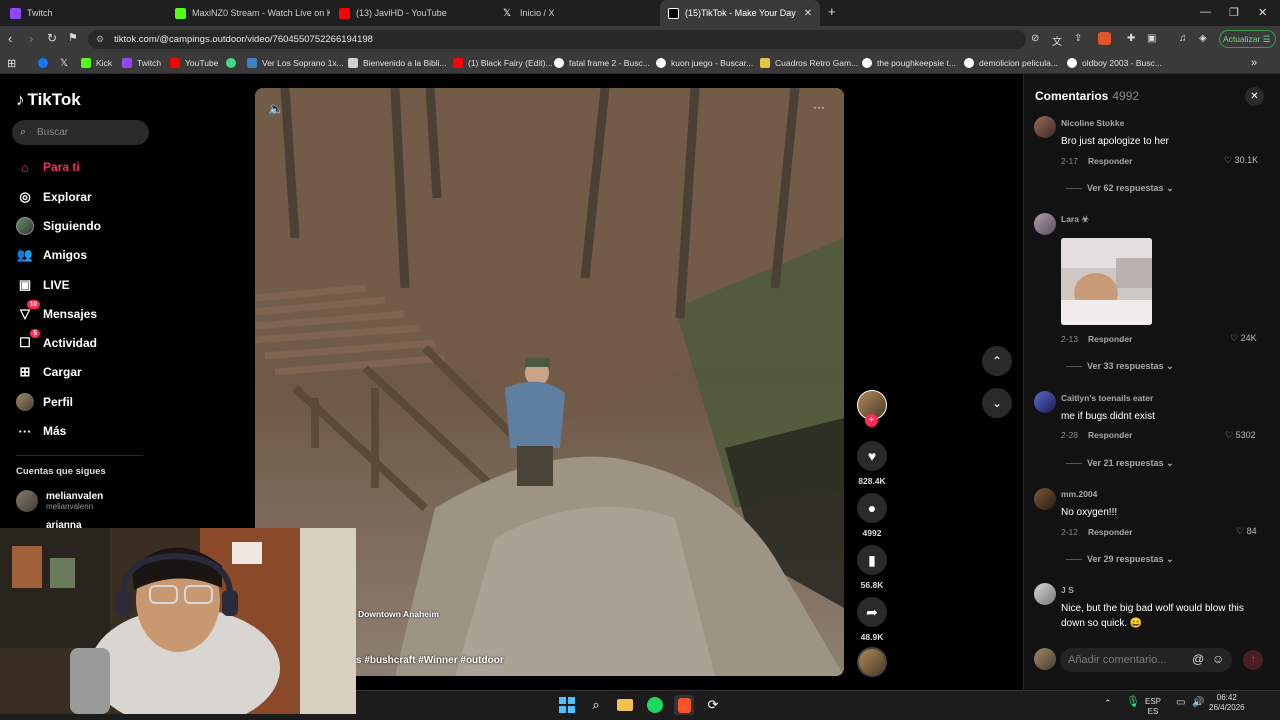  Describe the element at coordinates (1183, 38) in the screenshot. I see `media-icon: ♫` at that location.